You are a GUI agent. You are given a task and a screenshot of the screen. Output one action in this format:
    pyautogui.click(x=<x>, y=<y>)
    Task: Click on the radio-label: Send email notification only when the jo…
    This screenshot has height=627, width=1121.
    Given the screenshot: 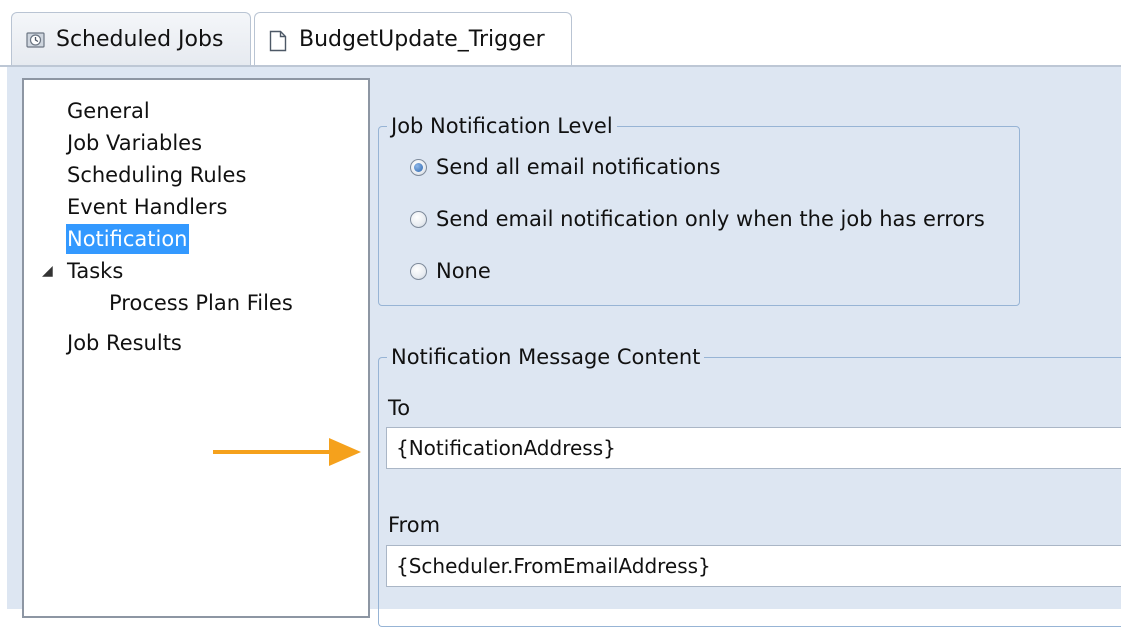 What is the action you would take?
    pyautogui.click(x=710, y=219)
    